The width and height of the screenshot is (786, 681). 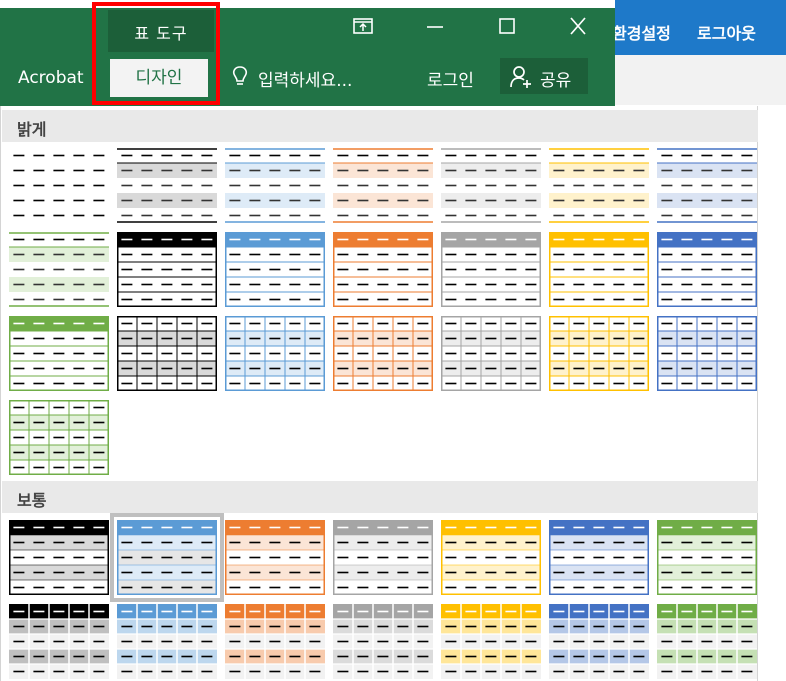 What do you see at coordinates (641, 32) in the screenshot?
I see `settings-link: 환경설정` at bounding box center [641, 32].